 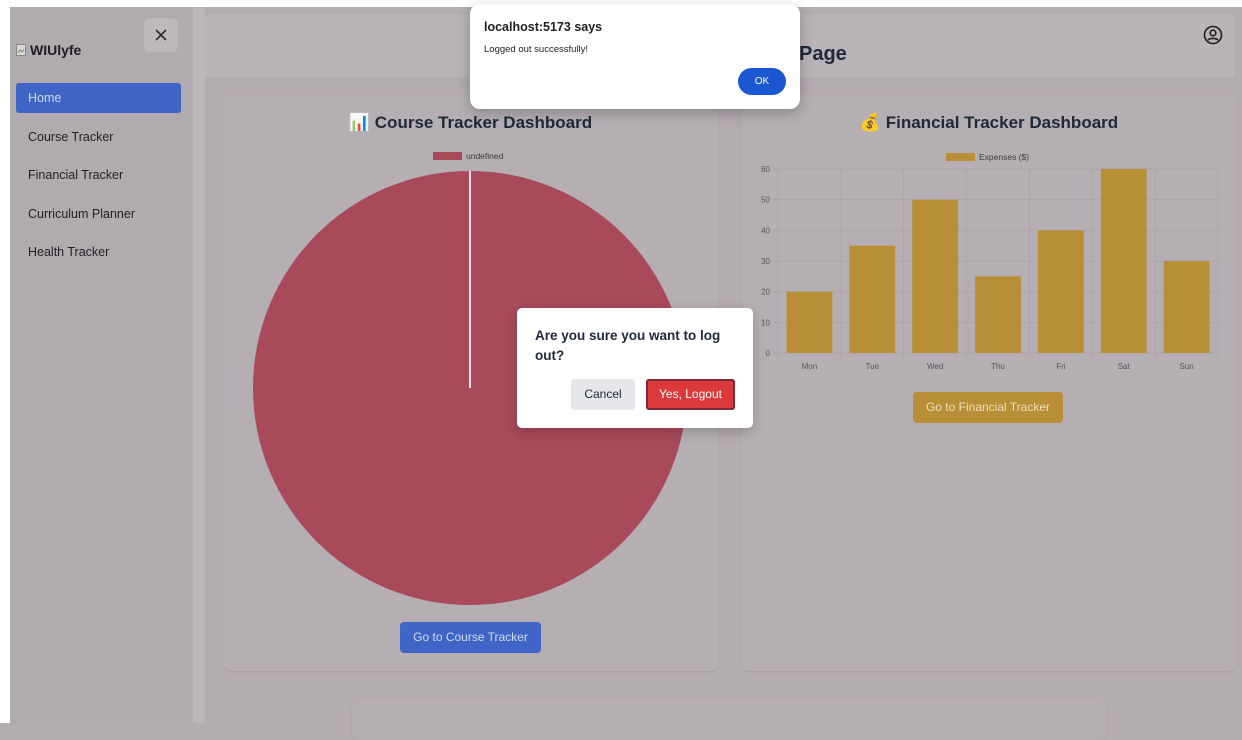 I want to click on brand-name: WIUlyfe, so click(x=56, y=50).